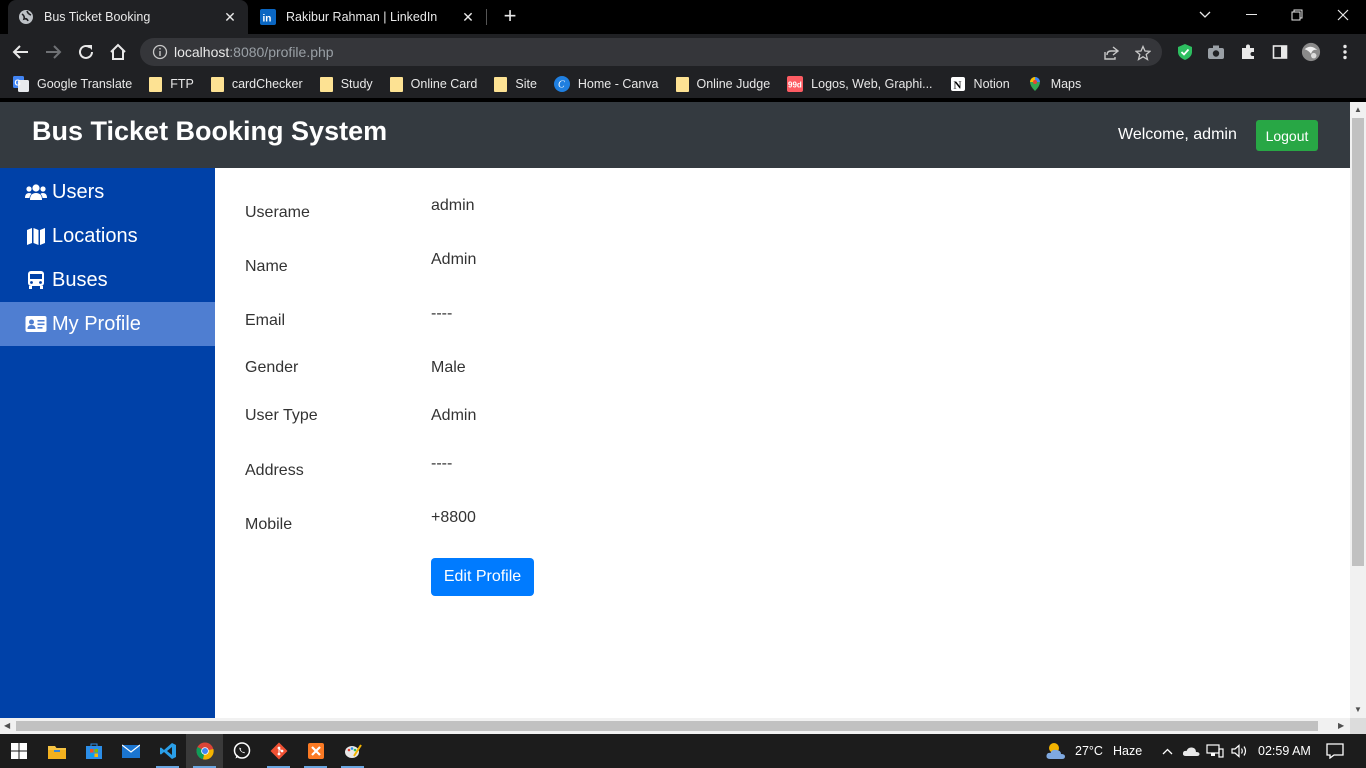  I want to click on bookmark-online-judge: Online Judge, so click(722, 84).